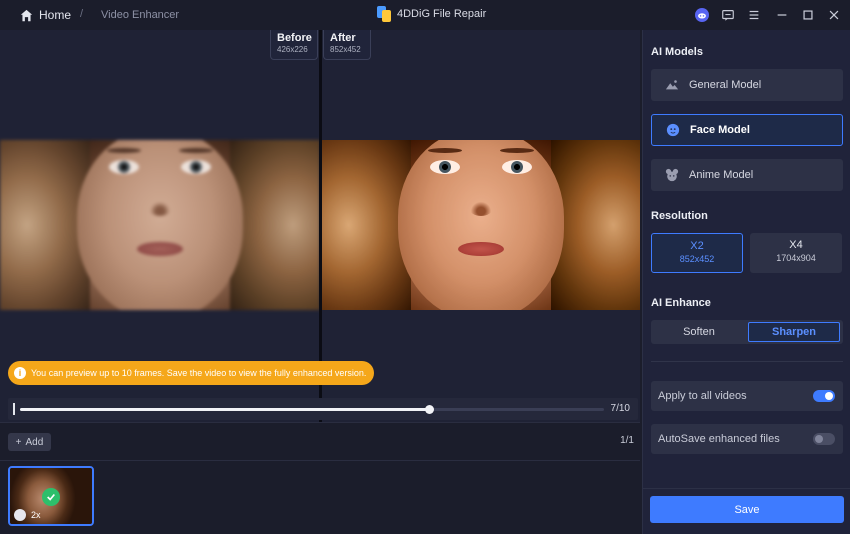  I want to click on thumbnail-scale: 2x, so click(36, 515).